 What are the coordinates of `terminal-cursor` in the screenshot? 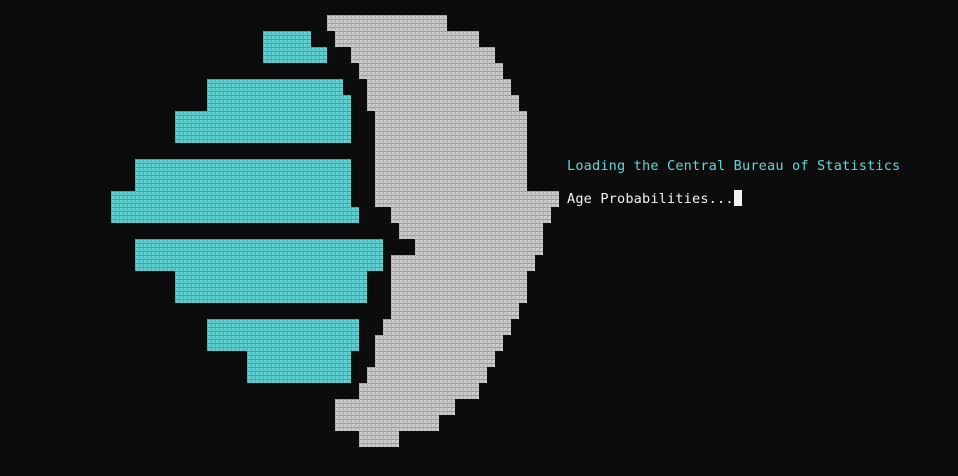 It's located at (737, 198).